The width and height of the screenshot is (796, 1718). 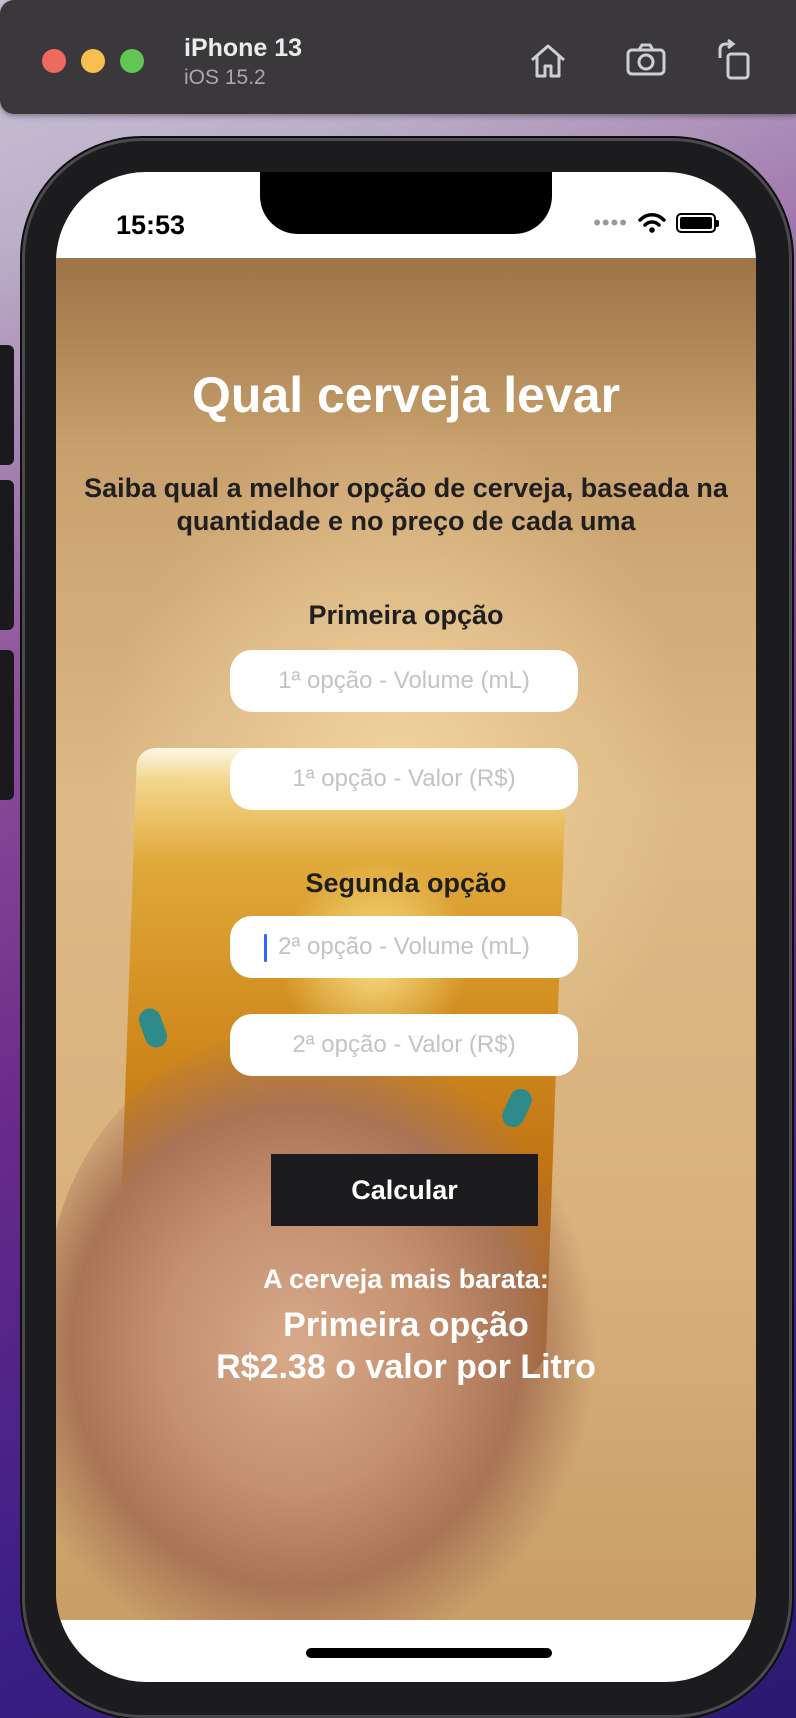 I want to click on notch, so click(x=406, y=203).